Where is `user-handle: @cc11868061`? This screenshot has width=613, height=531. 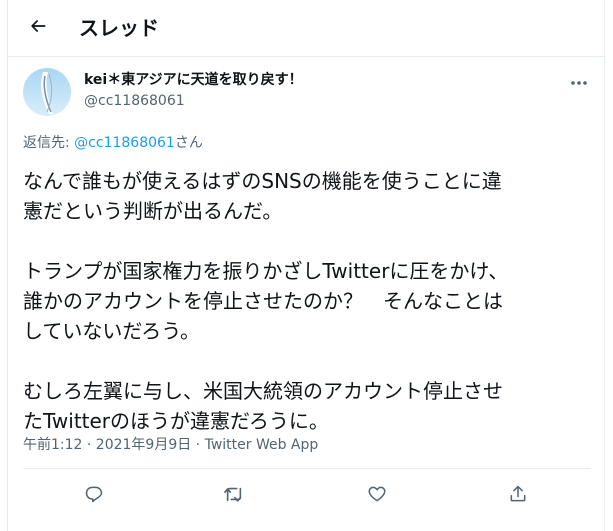
user-handle: @cc11868061 is located at coordinates (134, 101).